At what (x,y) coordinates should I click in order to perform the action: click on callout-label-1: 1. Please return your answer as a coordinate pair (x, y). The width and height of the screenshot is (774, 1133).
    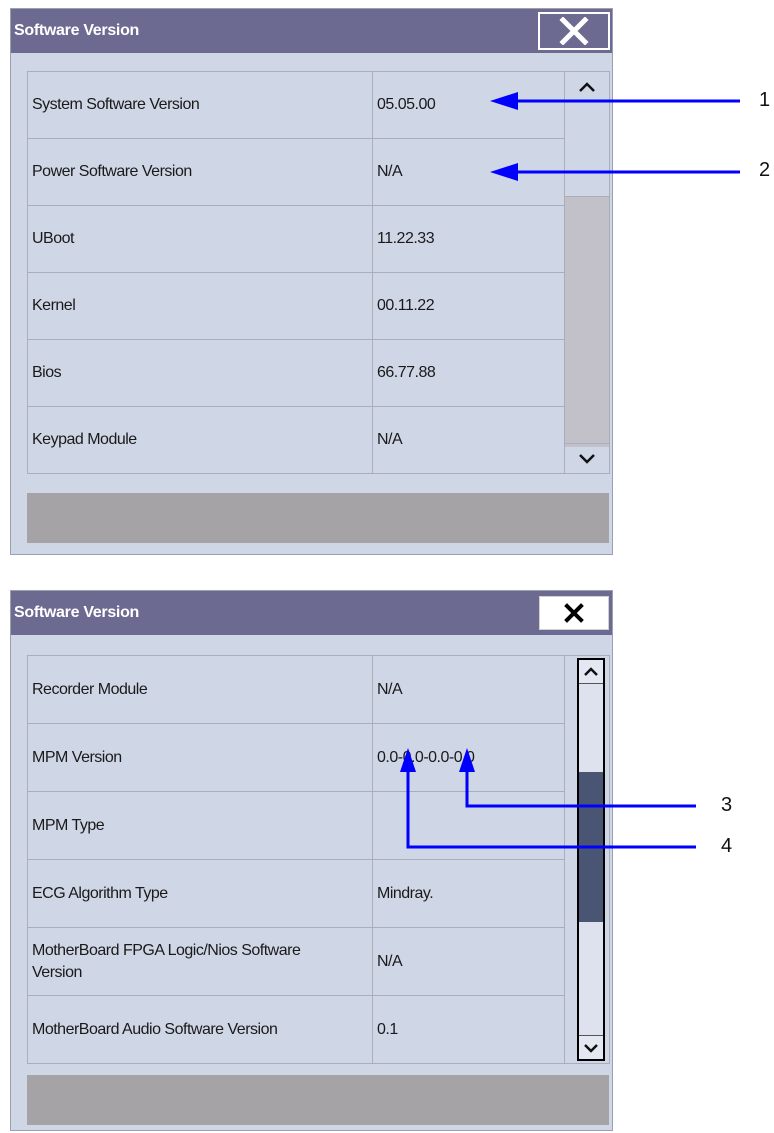
    Looking at the image, I should click on (765, 100).